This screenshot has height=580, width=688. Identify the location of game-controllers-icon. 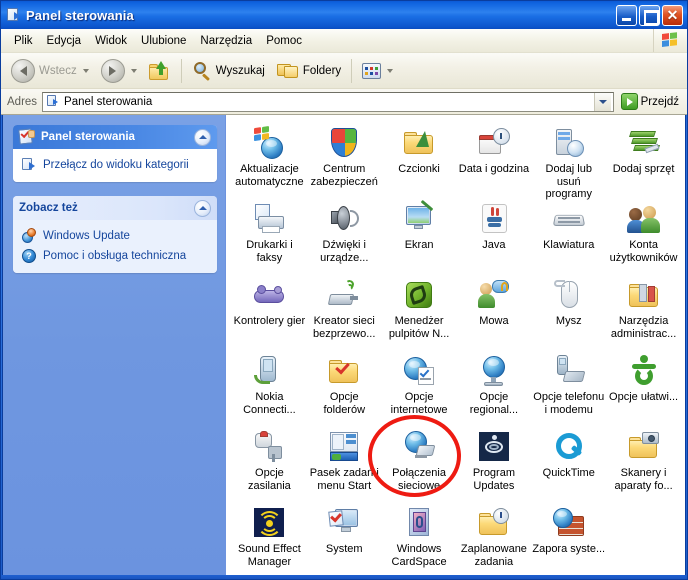
(269, 295).